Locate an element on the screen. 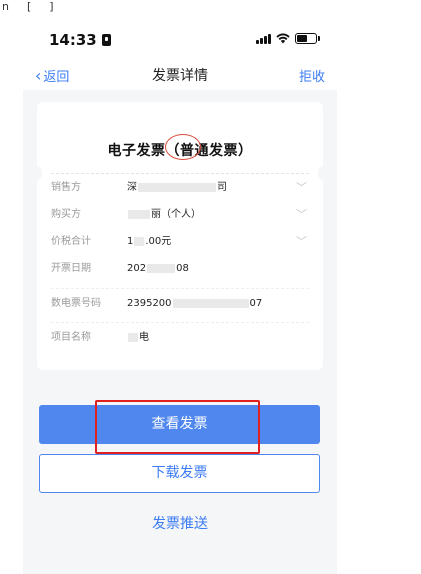  invoice-number-prefix: 2395200 is located at coordinates (149, 303).